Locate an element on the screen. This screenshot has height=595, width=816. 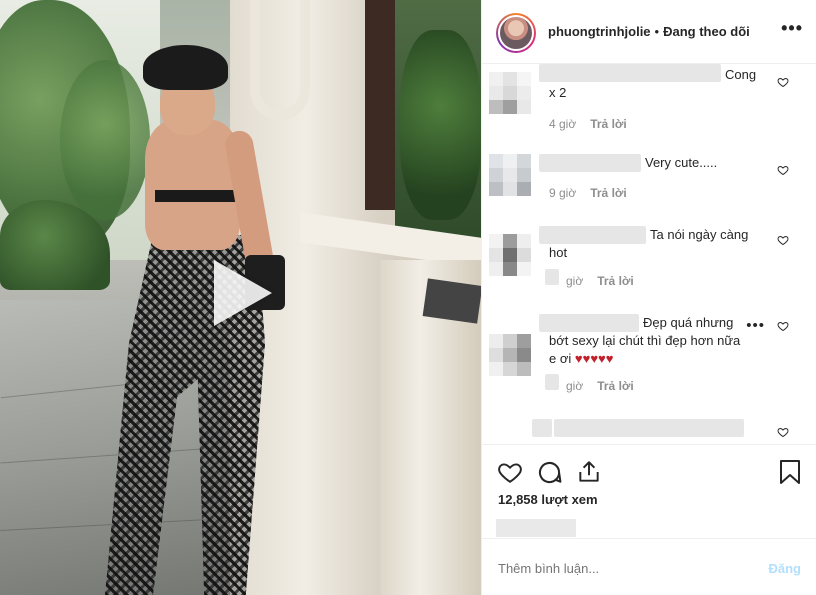
comment-time: 4 giờ is located at coordinates (563, 124).